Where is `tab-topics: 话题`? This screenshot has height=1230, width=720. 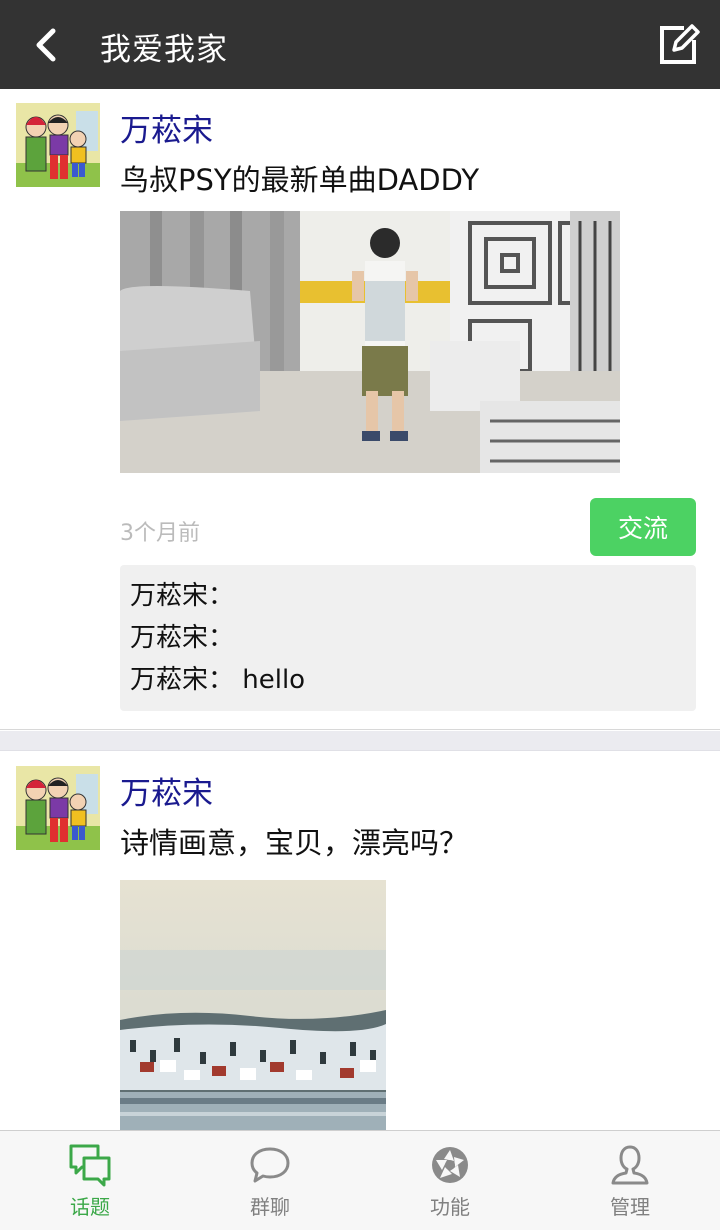
tab-topics: 话题 is located at coordinates (90, 1180).